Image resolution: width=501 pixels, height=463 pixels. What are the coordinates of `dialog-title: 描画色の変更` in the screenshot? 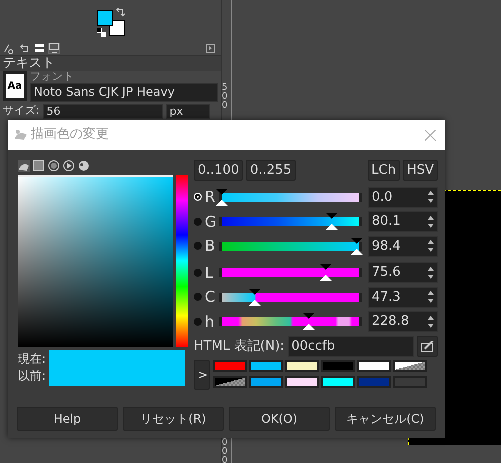 It's located at (70, 135).